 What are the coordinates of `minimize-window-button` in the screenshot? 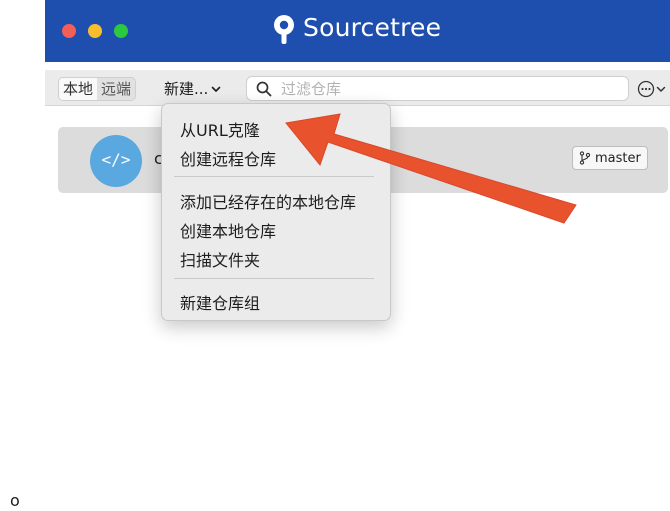 It's located at (95, 31).